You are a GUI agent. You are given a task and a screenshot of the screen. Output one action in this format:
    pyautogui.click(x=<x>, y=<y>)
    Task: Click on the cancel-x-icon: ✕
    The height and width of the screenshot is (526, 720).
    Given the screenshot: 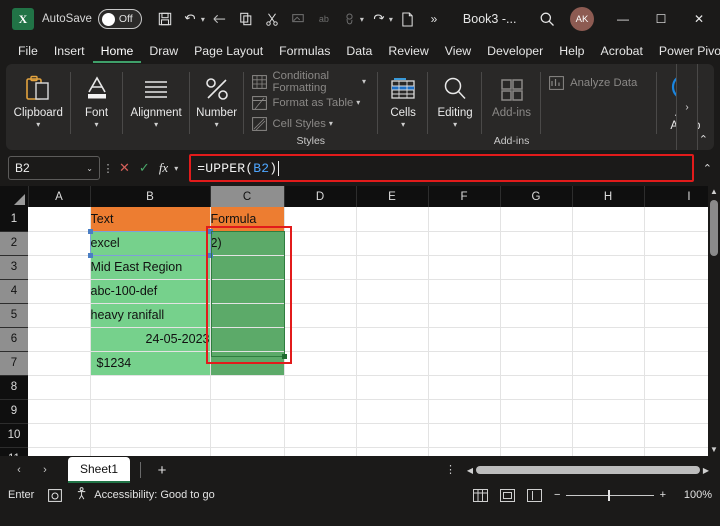 What is the action you would take?
    pyautogui.click(x=124, y=168)
    